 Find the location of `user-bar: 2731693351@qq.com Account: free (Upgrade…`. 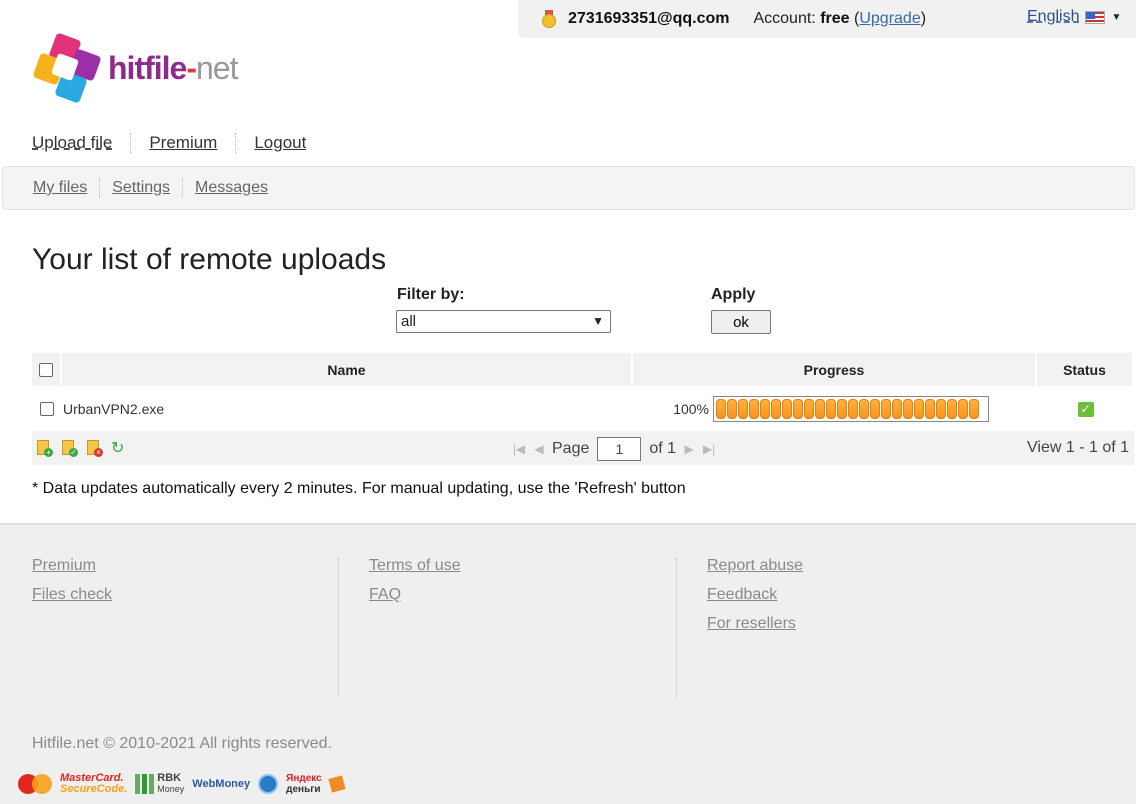

user-bar: 2731693351@qq.com Account: free (Upgrade… is located at coordinates (827, 19).